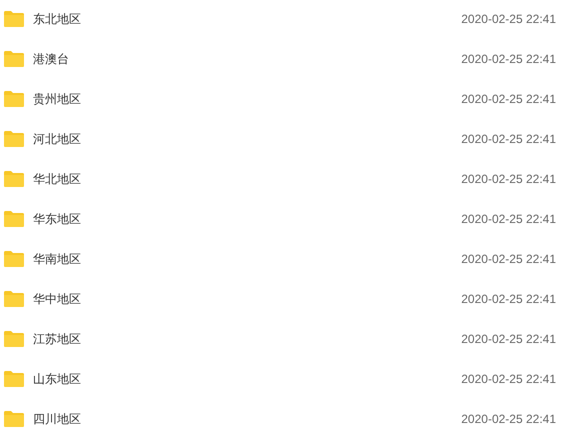 The height and width of the screenshot is (429, 577). Describe the element at coordinates (247, 99) in the screenshot. I see `folder-name: 贵州地区` at that location.